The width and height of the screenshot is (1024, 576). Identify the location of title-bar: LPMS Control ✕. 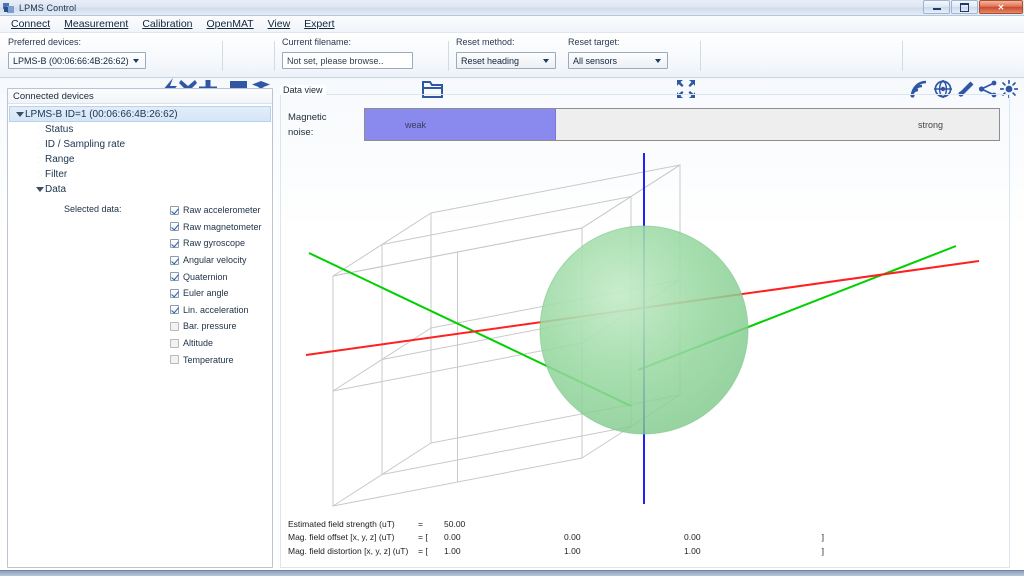
(512, 8).